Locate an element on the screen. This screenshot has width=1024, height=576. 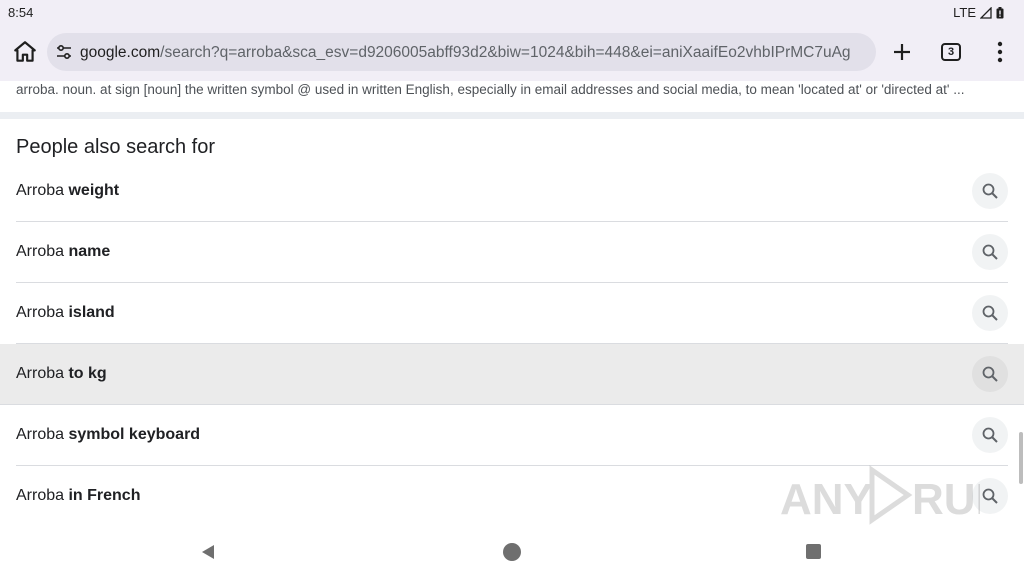
status-time: 8:54 is located at coordinates (21, 12).